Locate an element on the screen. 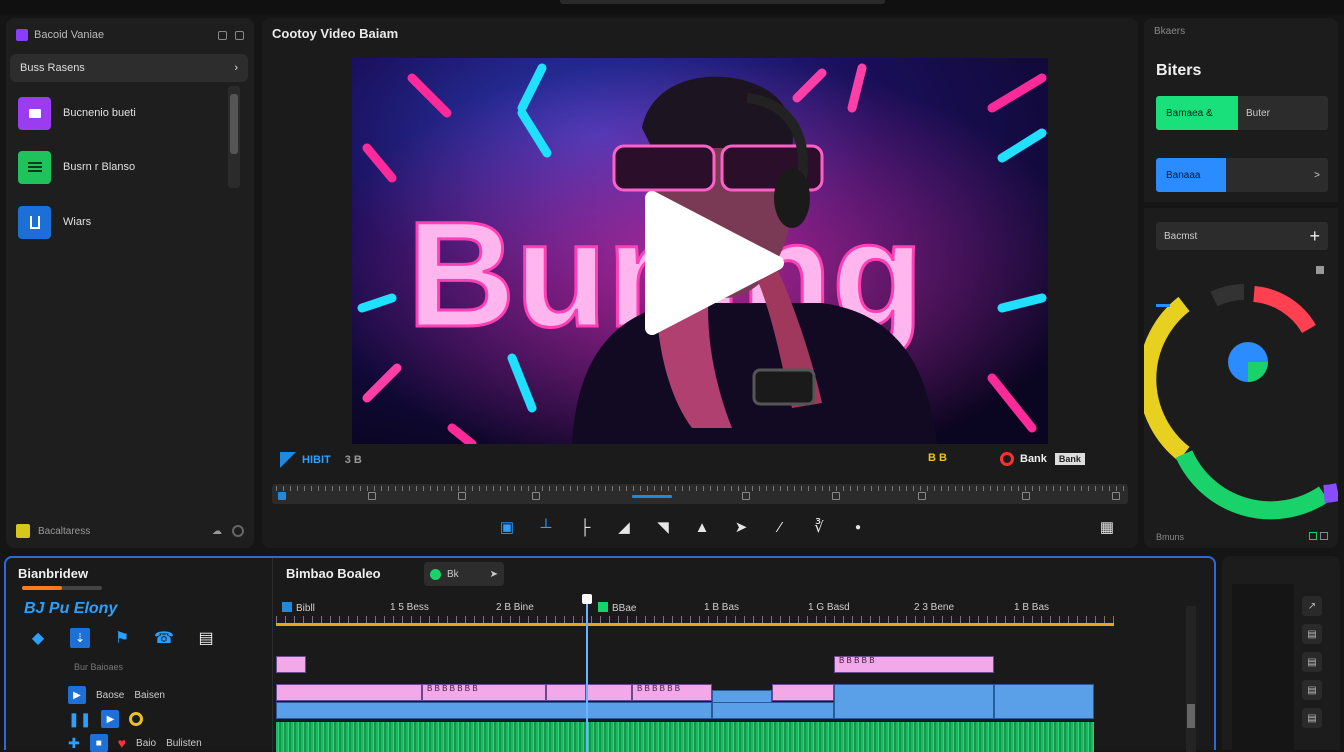 The image size is (1344, 752). filter-b-label: Banaaa is located at coordinates (1191, 175).